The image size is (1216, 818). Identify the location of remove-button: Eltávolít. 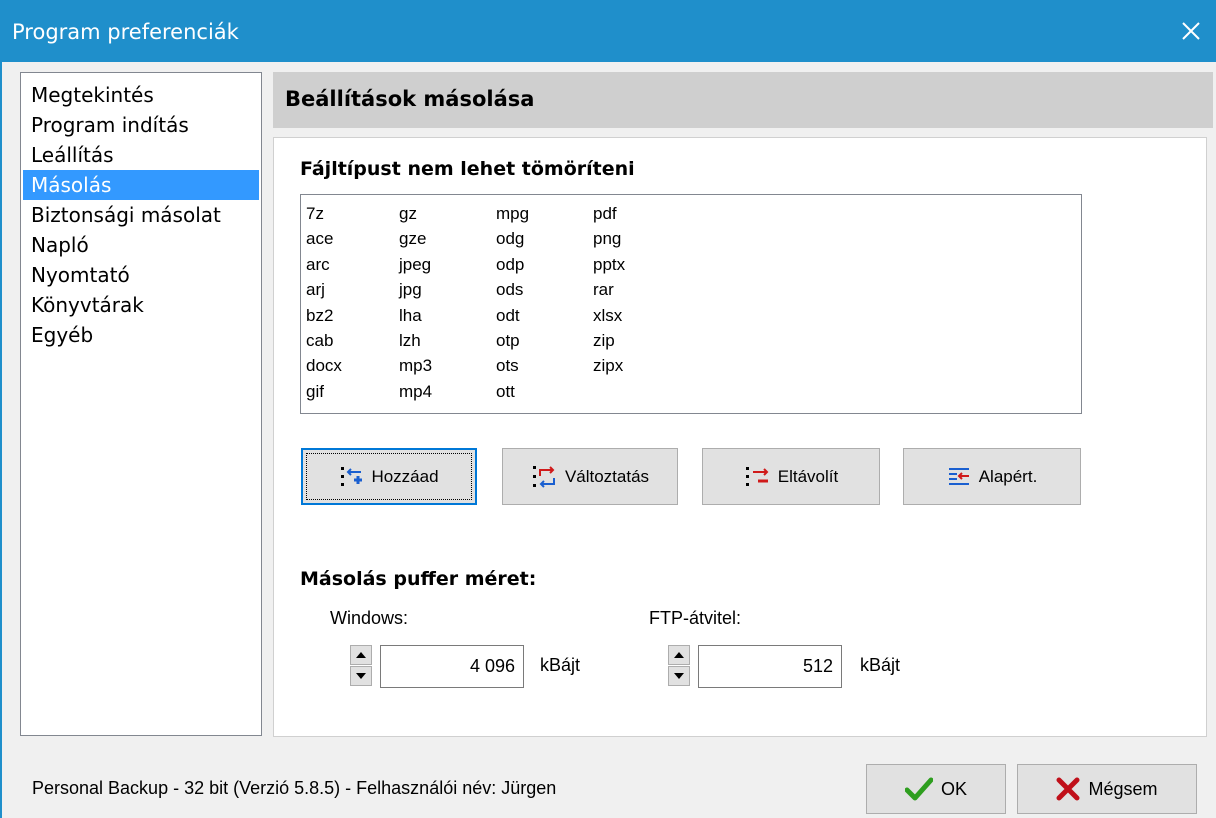
(791, 476).